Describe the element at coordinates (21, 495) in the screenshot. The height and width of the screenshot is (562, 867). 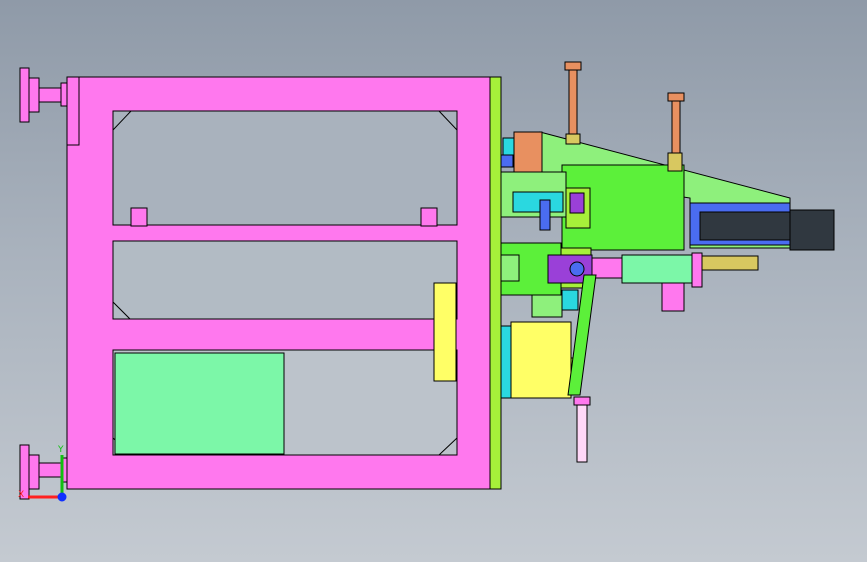
I see `x-axis-label: X` at that location.